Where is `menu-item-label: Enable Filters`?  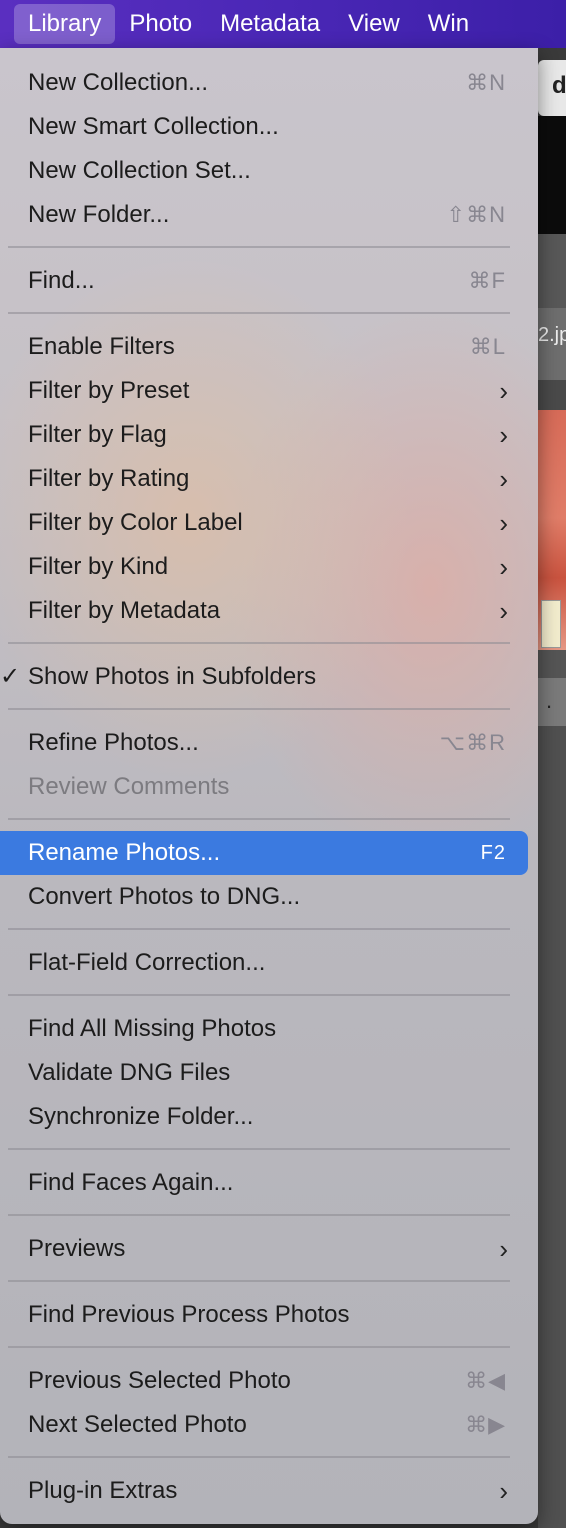
menu-item-label: Enable Filters is located at coordinates (101, 346).